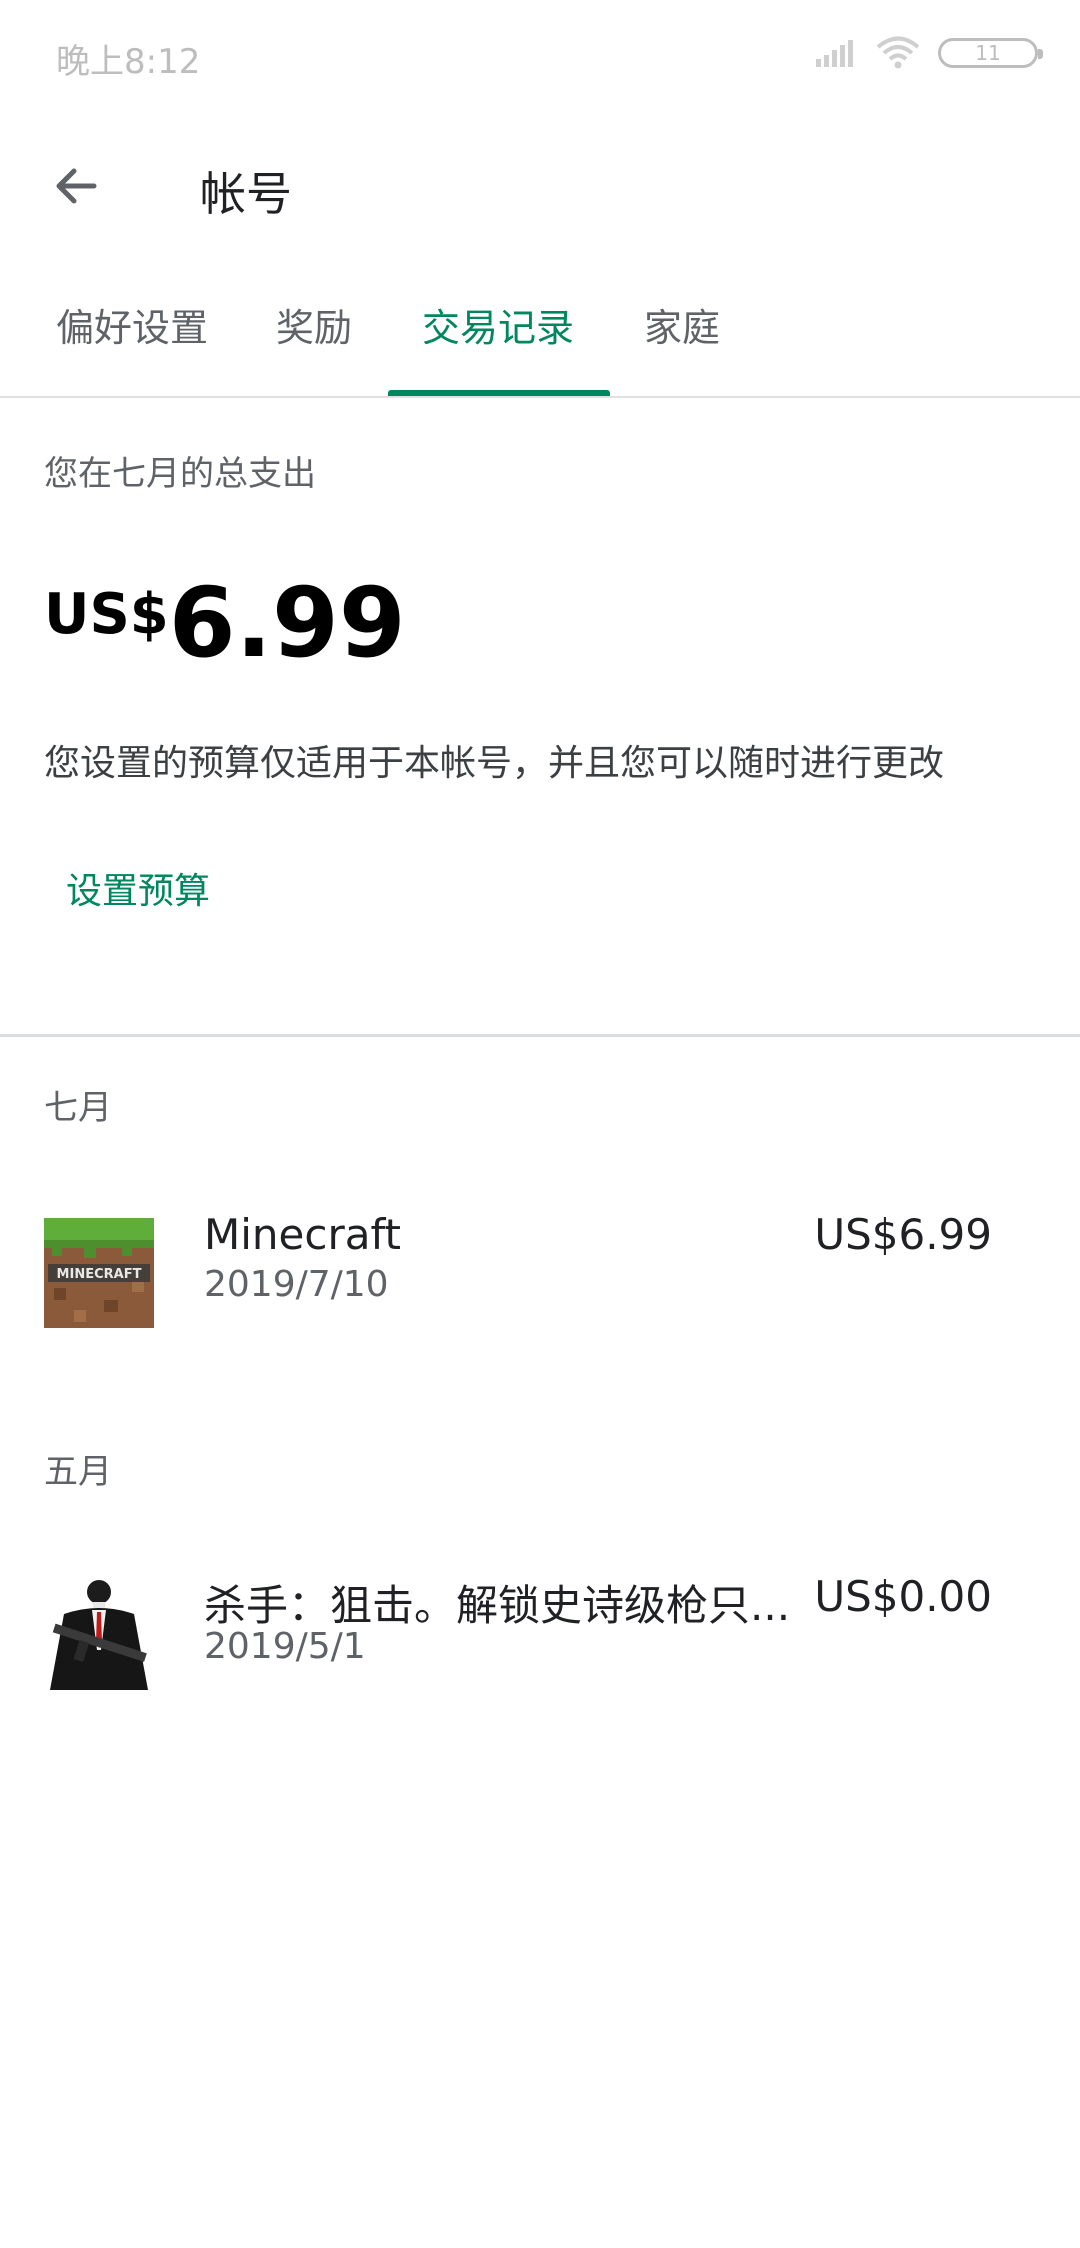 The width and height of the screenshot is (1080, 2248). I want to click on status-icons: 11, so click(928, 53).